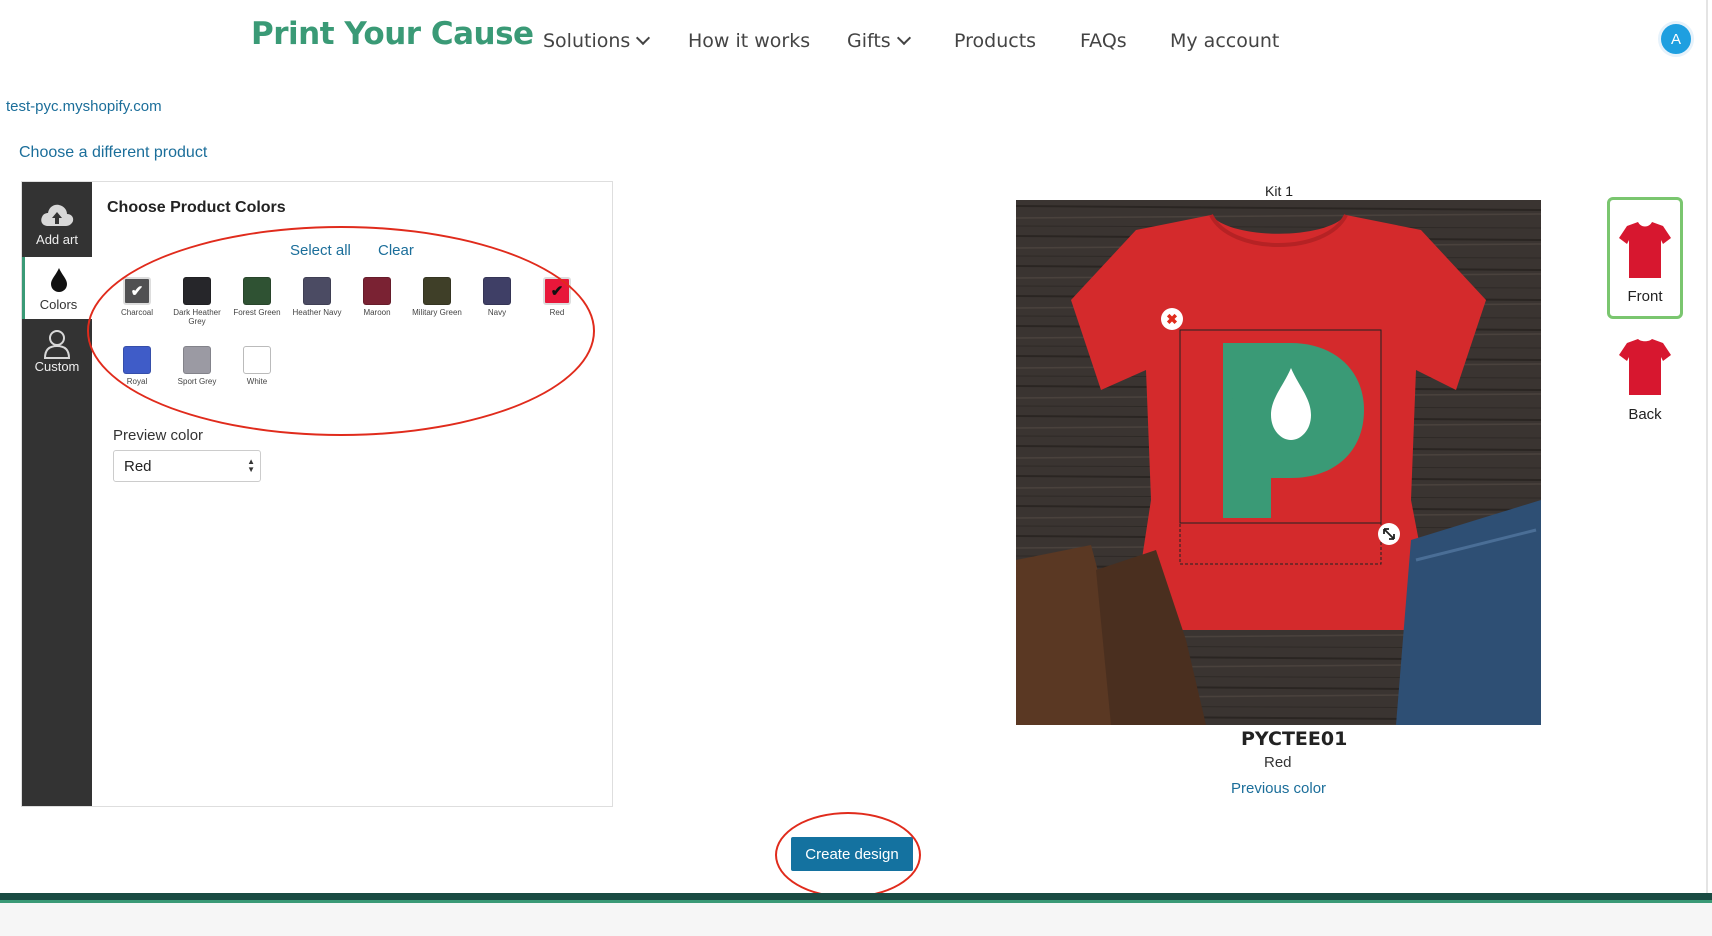  I want to click on sidebar-item-add-art: Add art, so click(57, 223).